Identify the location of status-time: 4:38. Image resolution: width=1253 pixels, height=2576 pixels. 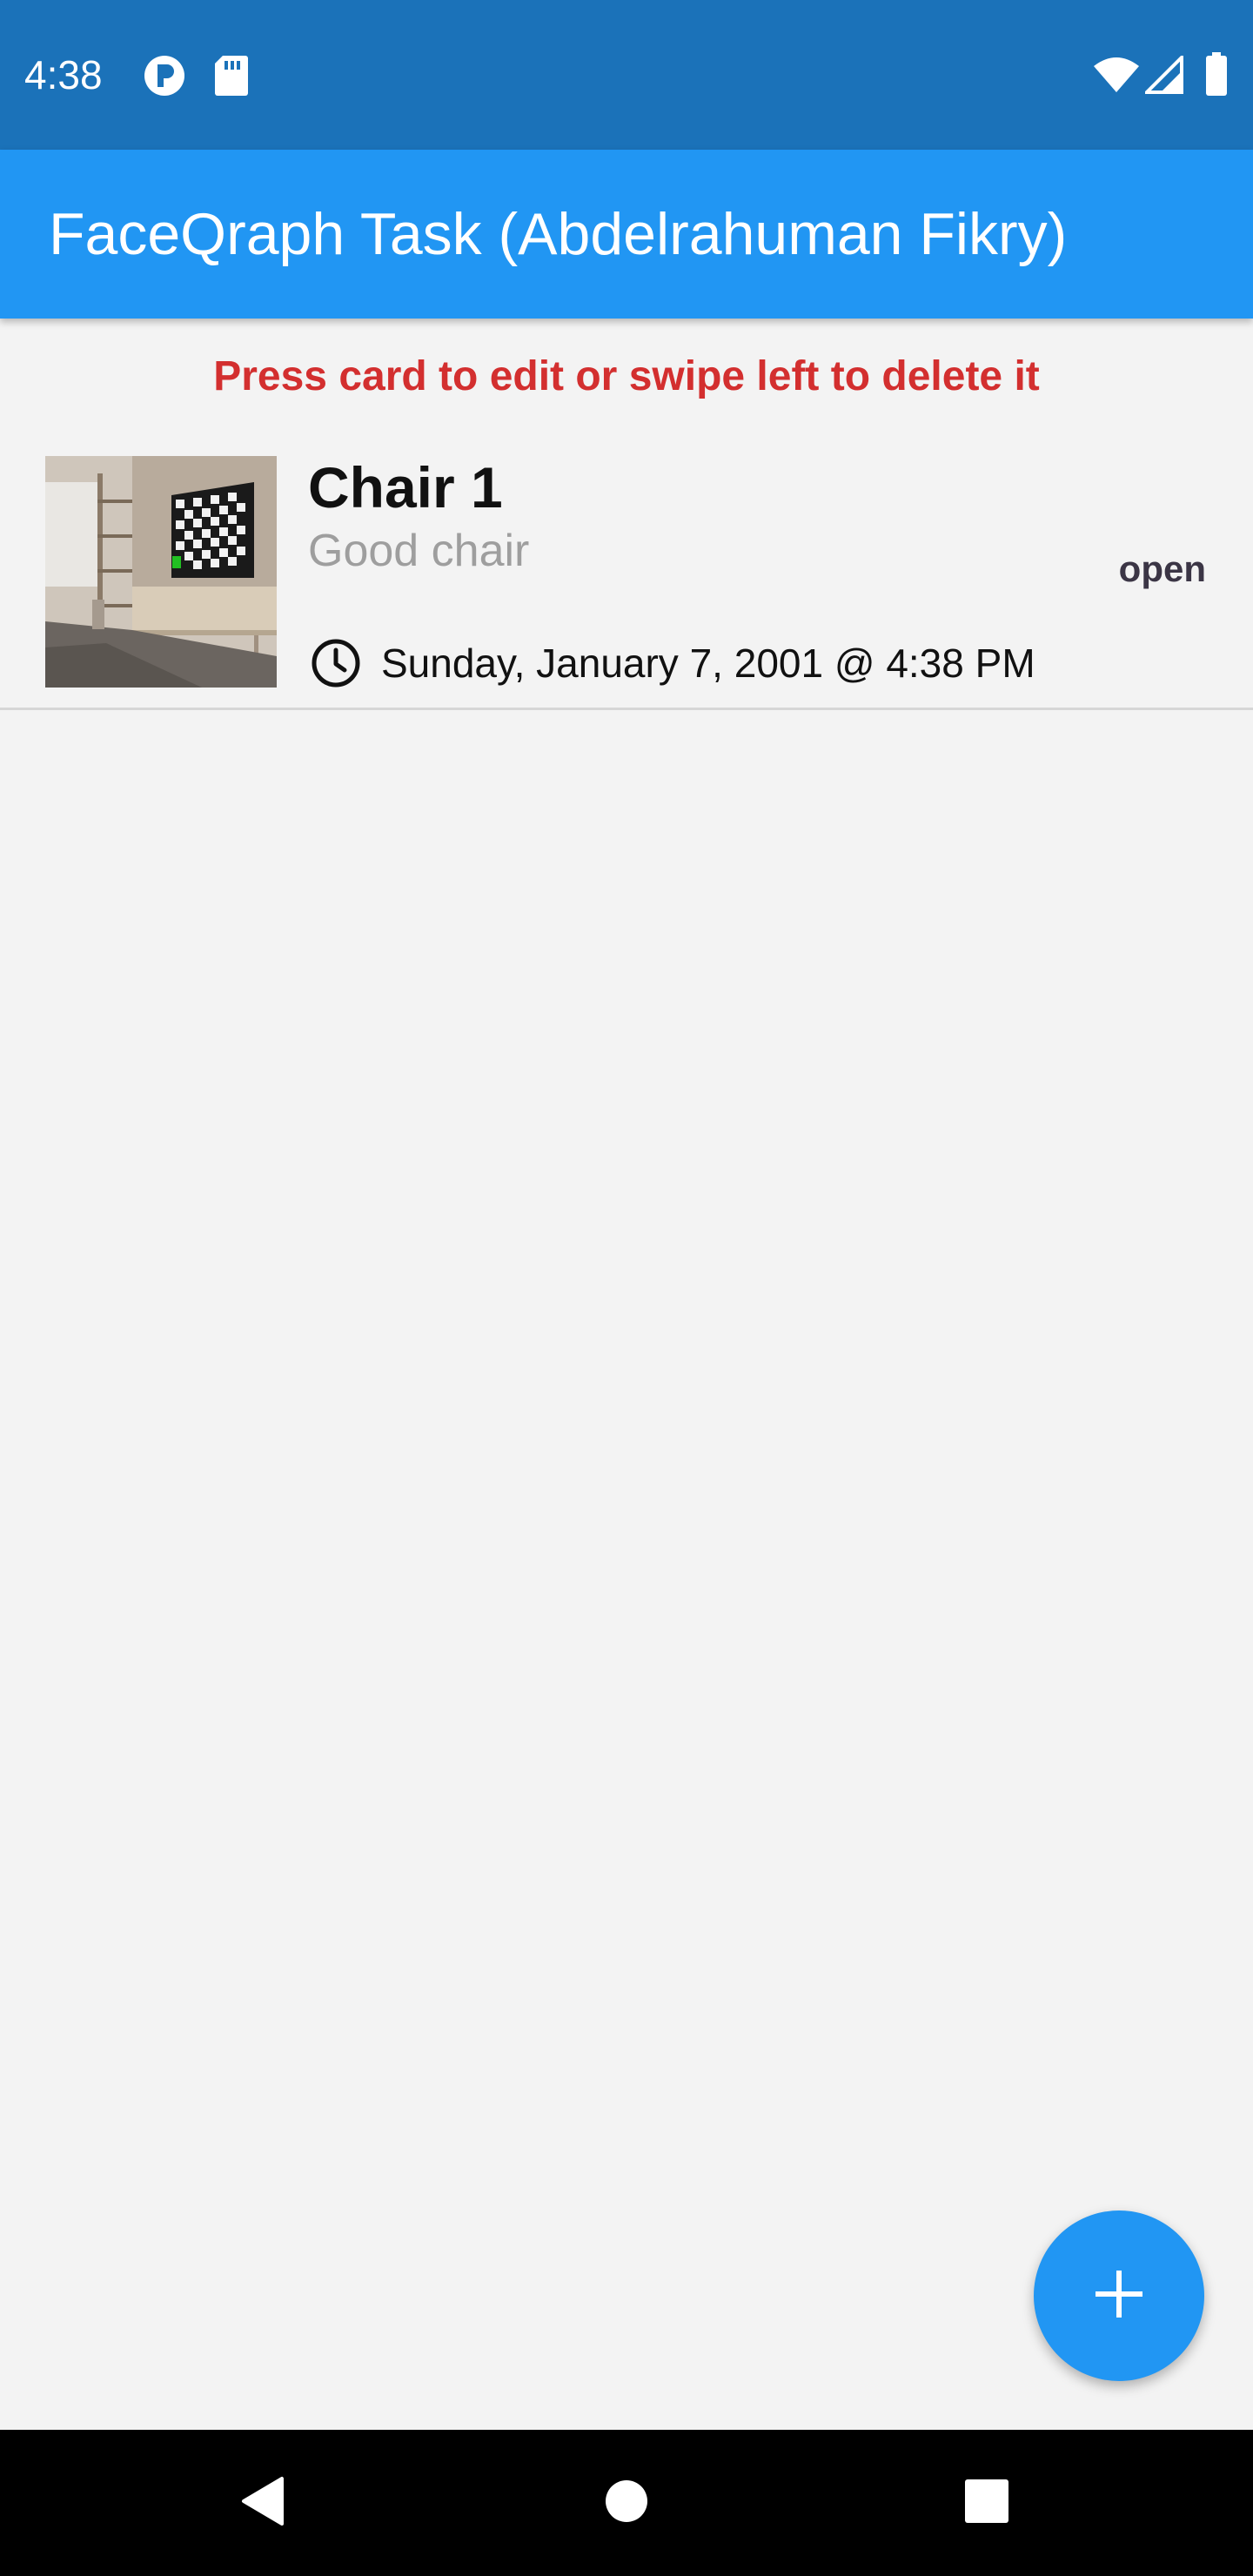
(63, 74).